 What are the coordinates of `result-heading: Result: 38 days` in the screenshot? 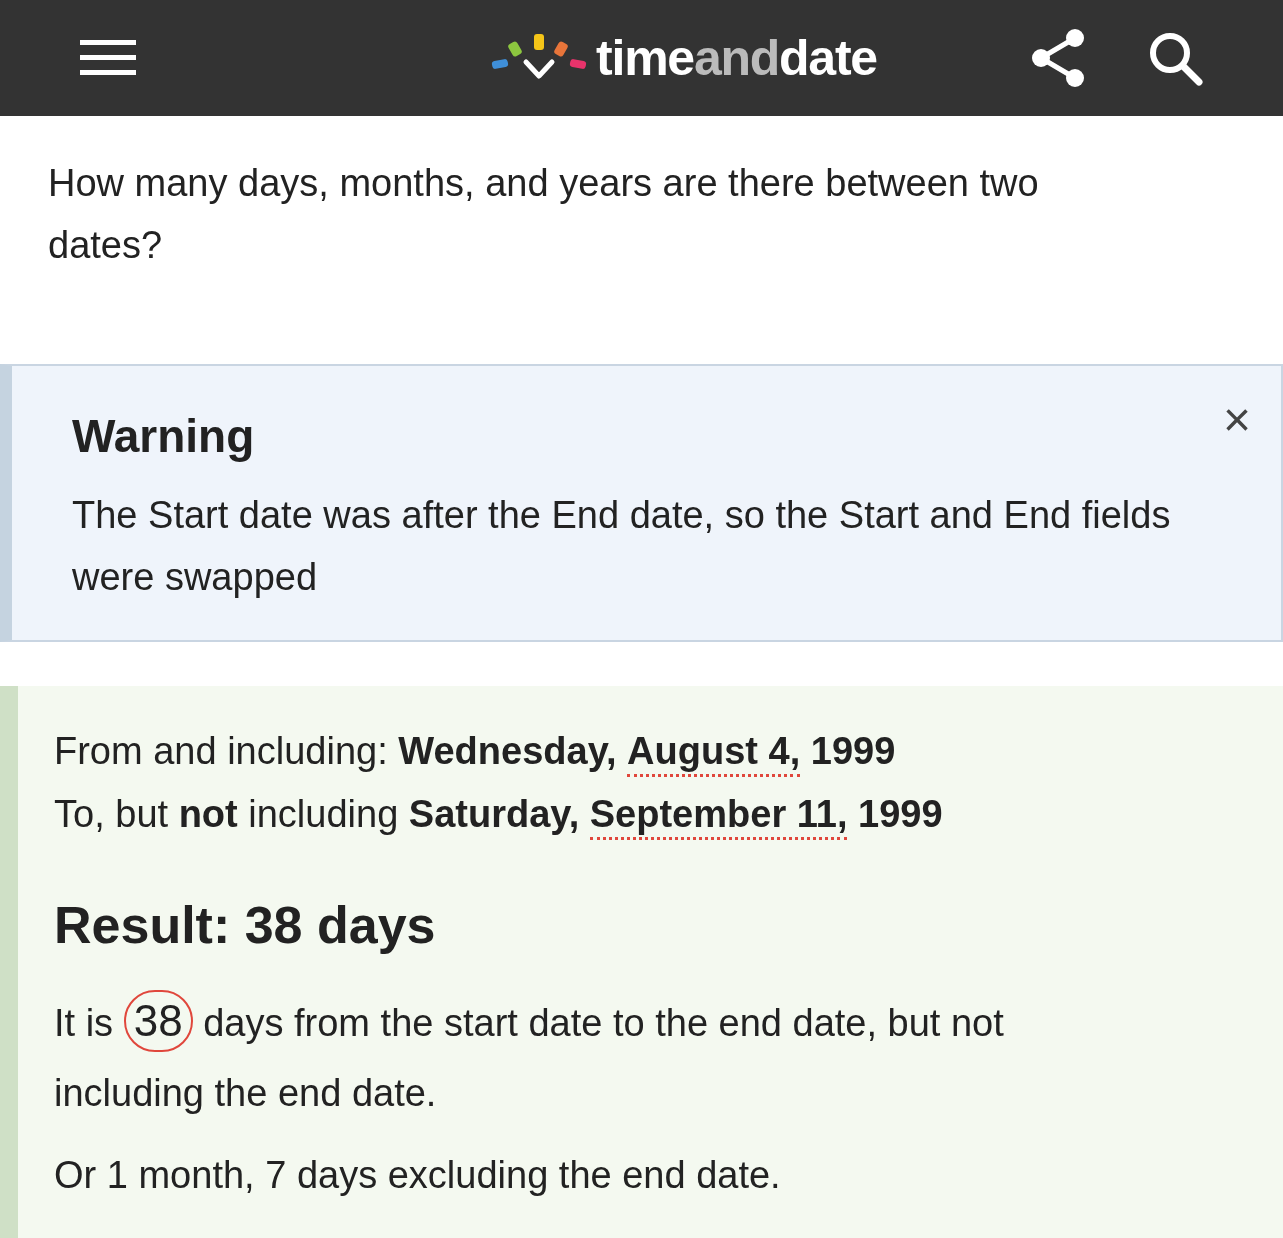 It's located at (245, 925).